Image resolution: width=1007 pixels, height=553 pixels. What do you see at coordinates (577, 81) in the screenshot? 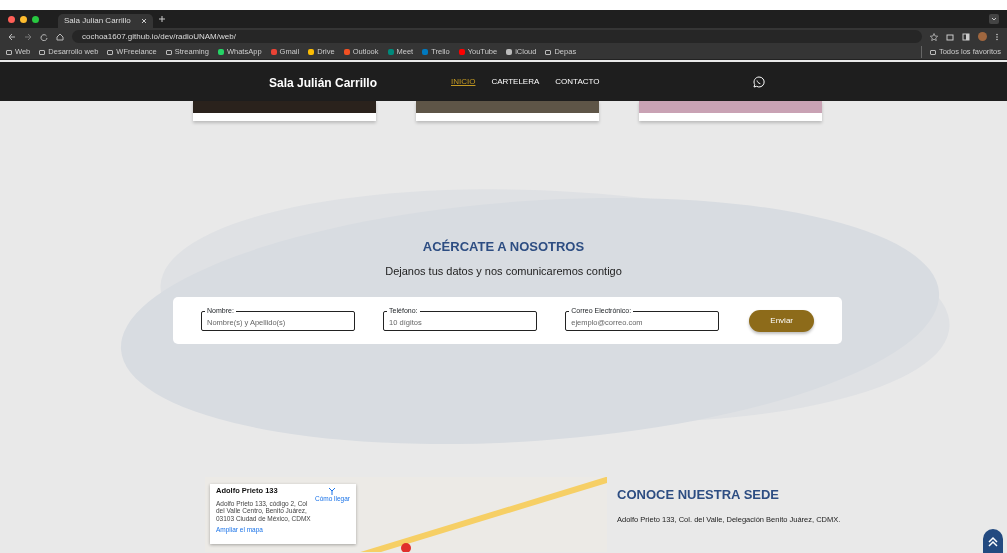
I see `nav-link: CONTACTO` at bounding box center [577, 81].